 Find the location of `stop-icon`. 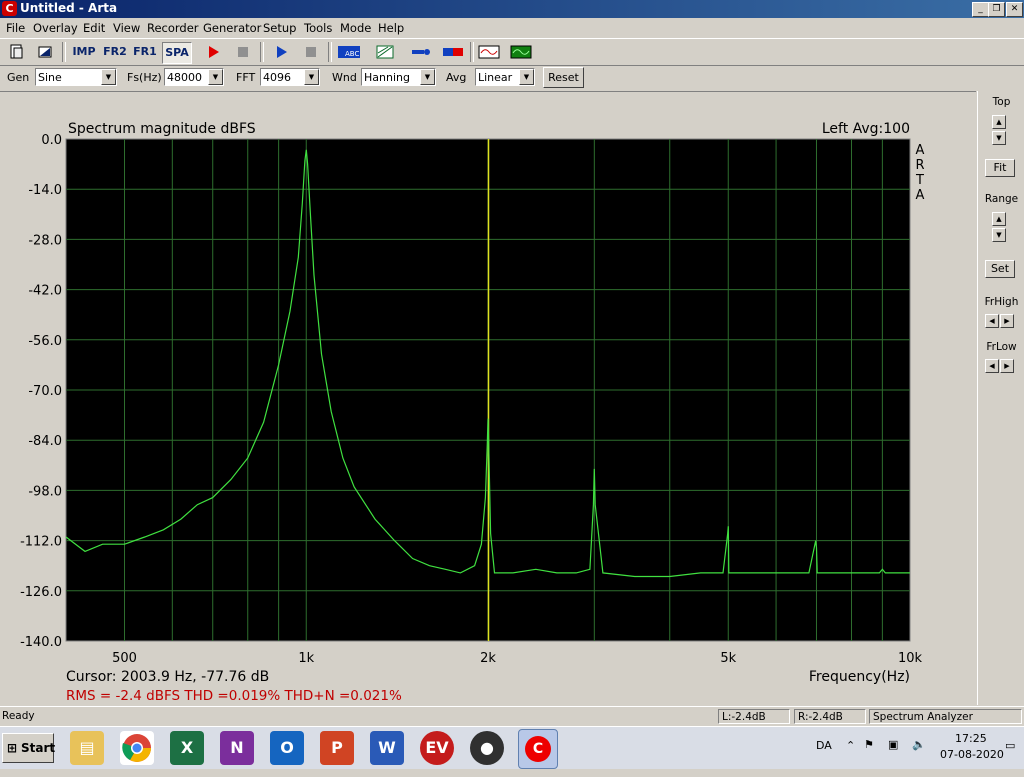

stop-icon is located at coordinates (243, 52).